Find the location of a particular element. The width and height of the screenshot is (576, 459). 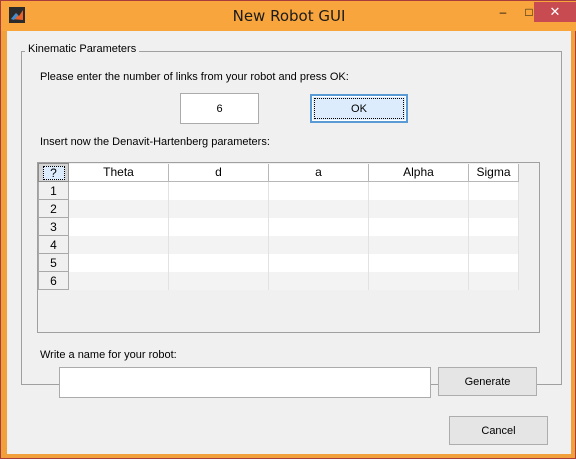

robot-name-prompt: Write a name for your robot: is located at coordinates (108, 355).